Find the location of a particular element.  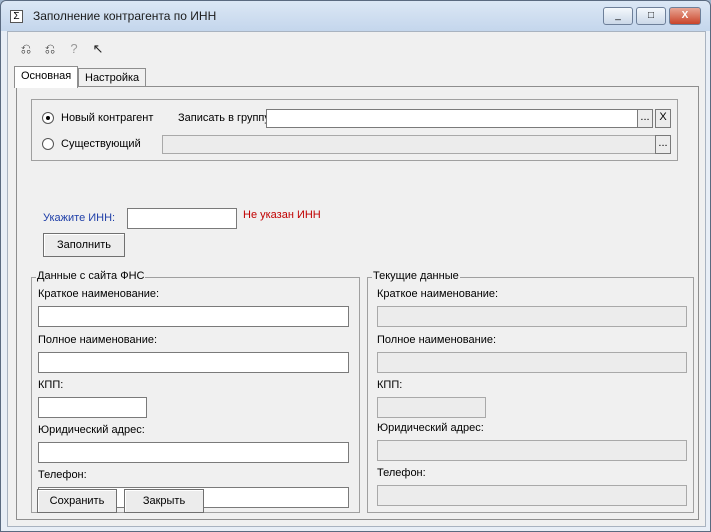

current-phone-input is located at coordinates (532, 495).